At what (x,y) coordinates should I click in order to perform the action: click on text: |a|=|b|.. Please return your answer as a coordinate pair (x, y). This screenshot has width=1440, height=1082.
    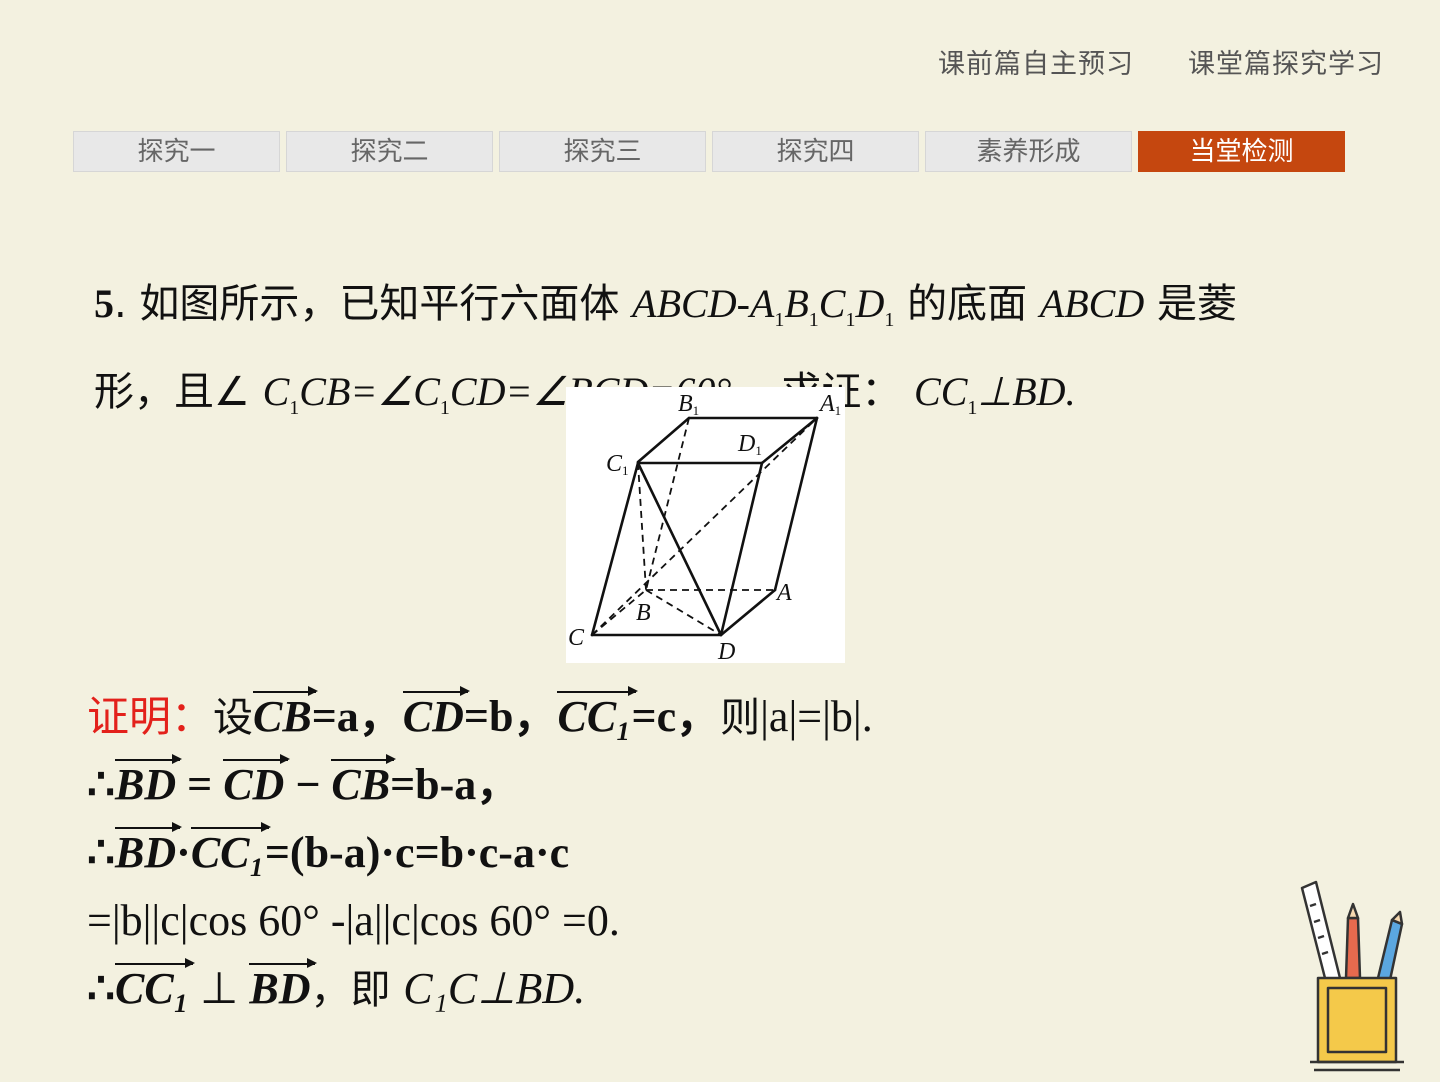
    Looking at the image, I should click on (816, 716).